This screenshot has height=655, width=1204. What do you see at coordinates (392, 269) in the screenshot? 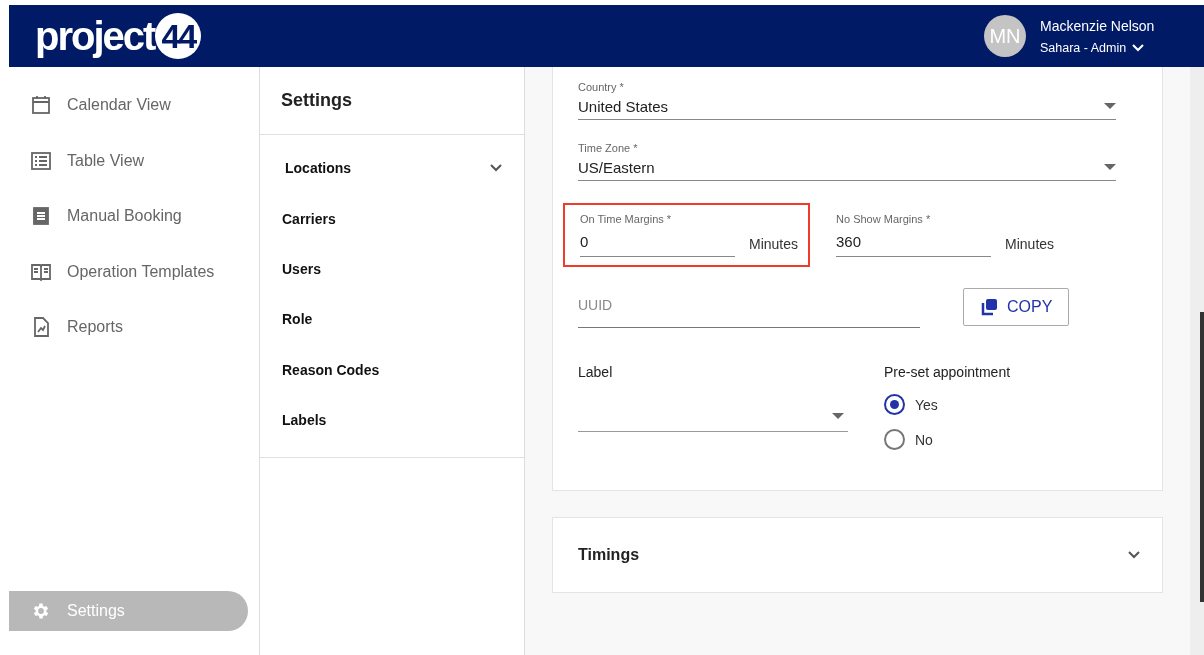
I see `settings-menu-item: Users` at bounding box center [392, 269].